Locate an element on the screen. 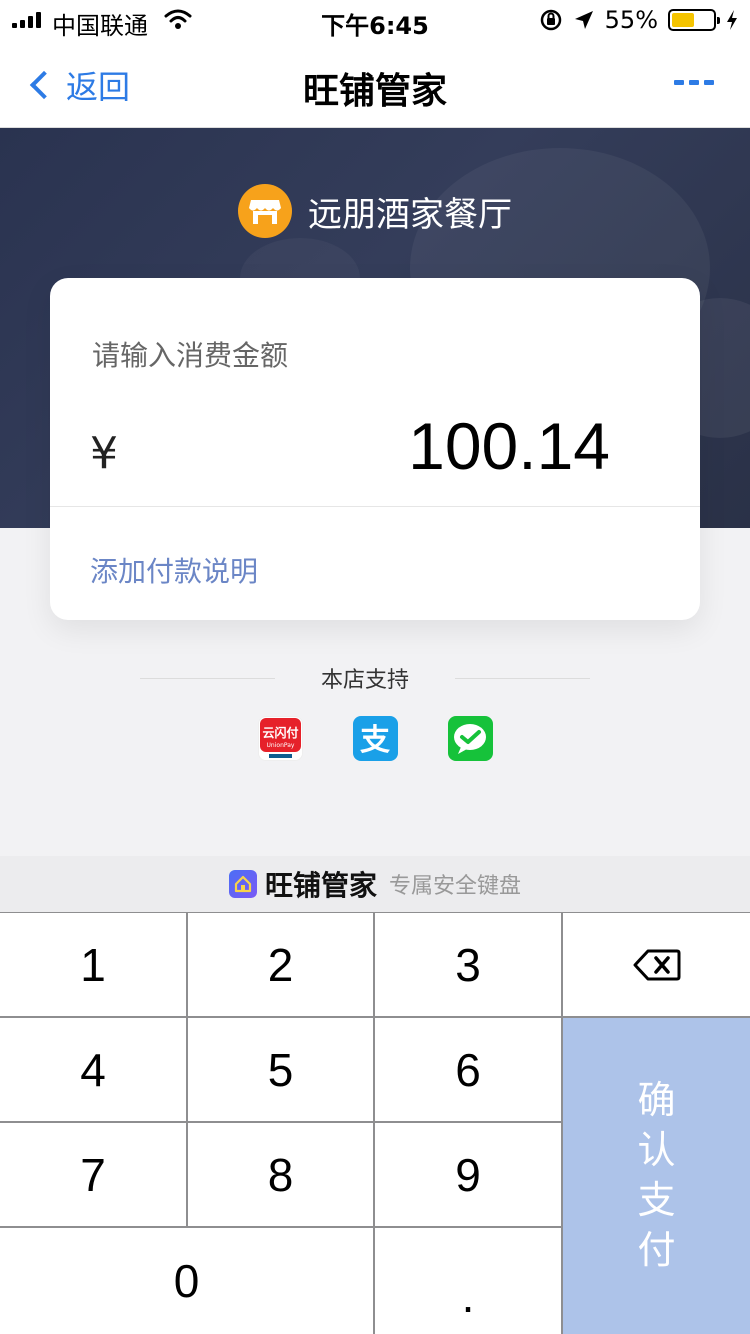 The height and width of the screenshot is (1334, 750). status-right: 55% is located at coordinates (638, 20).